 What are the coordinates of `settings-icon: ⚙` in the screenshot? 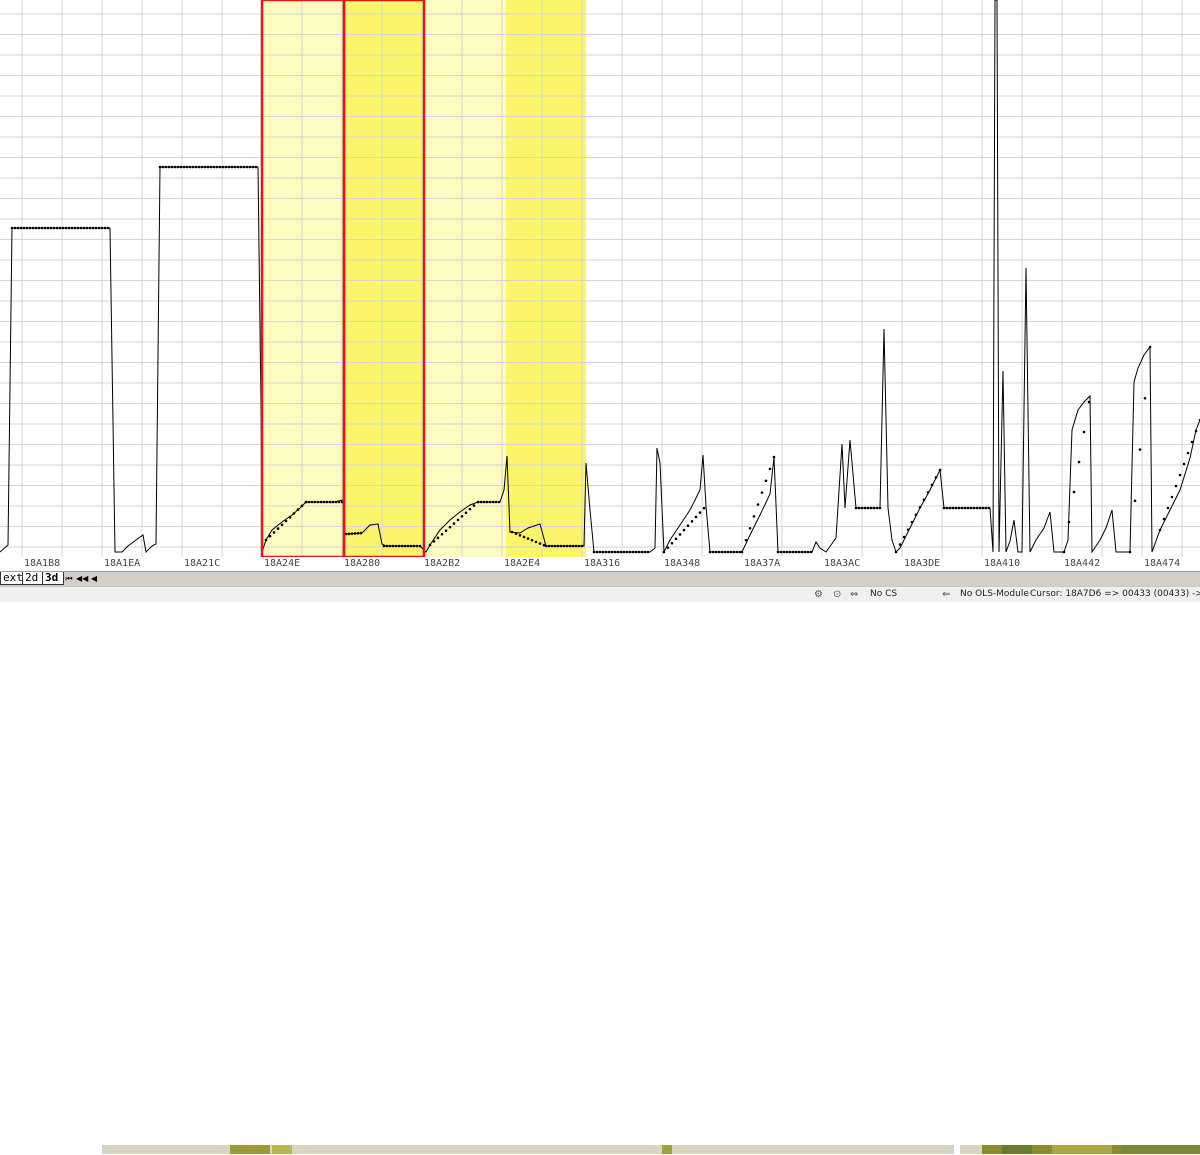 It's located at (818, 594).